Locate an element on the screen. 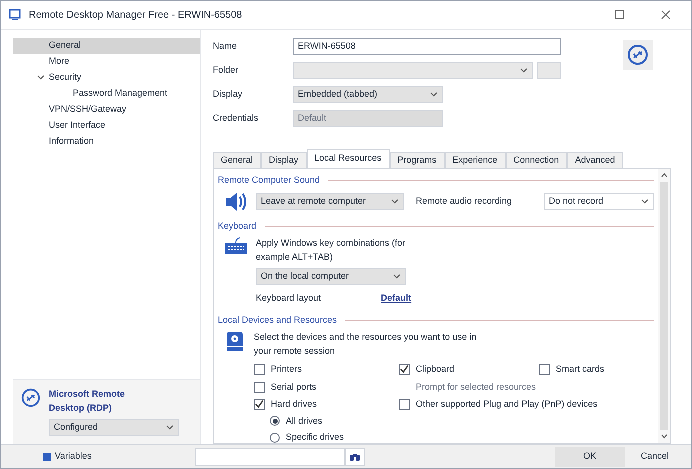 This screenshot has height=469, width=692. tab: Local Resources is located at coordinates (348, 159).